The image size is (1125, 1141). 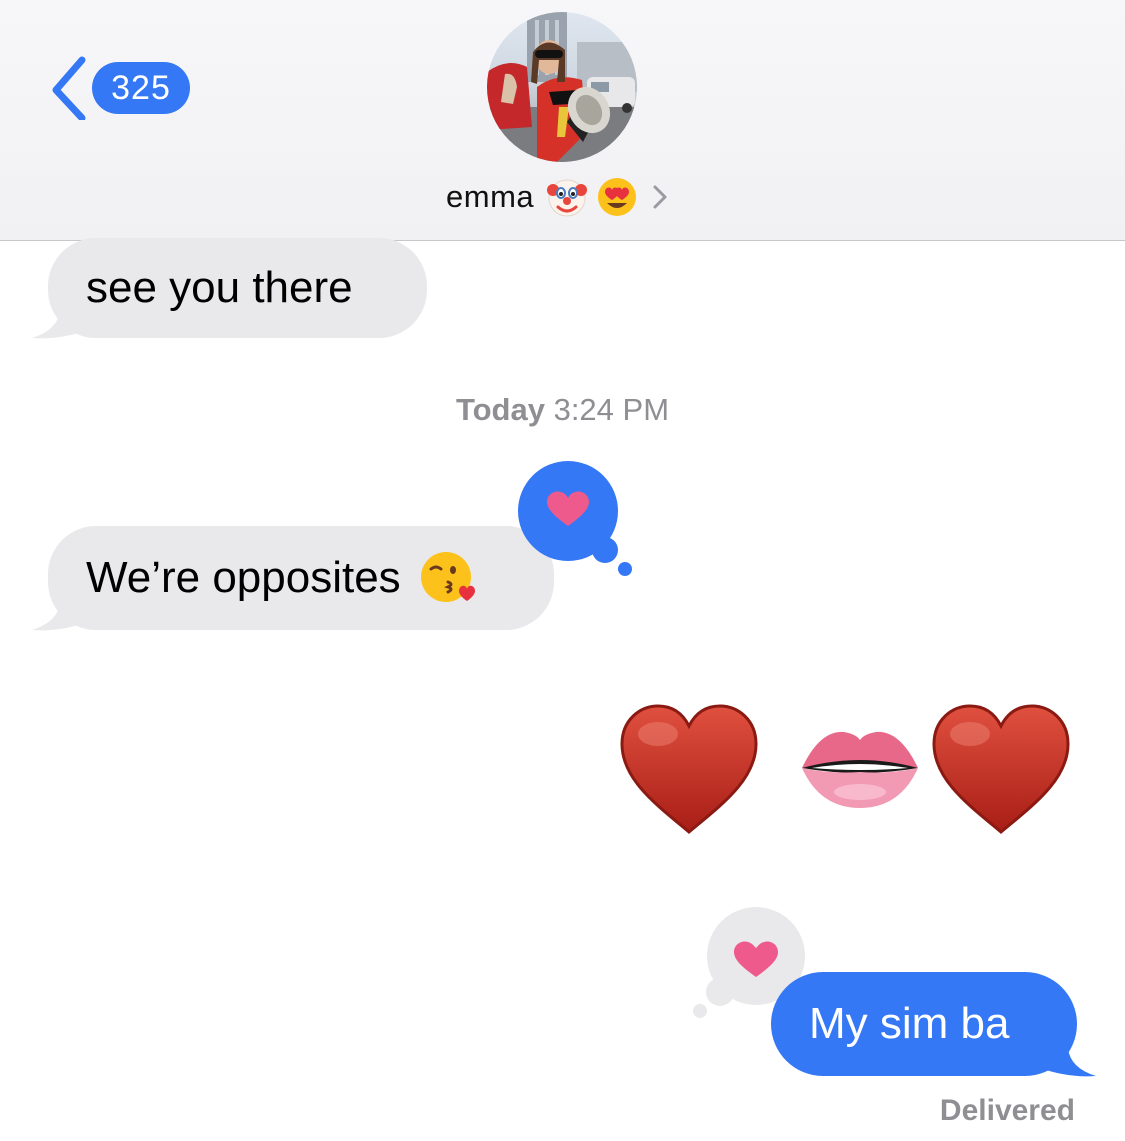 I want to click on chevron-right-icon, so click(x=660, y=197).